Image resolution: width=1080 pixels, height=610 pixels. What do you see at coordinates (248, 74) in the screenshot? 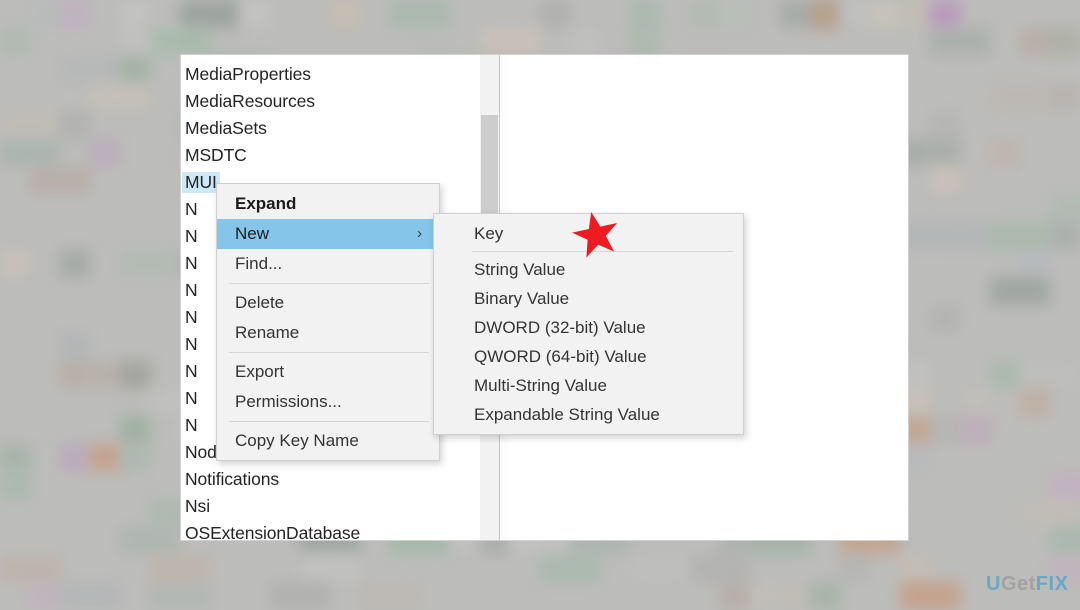
I see `tree-item: MediaProperties` at bounding box center [248, 74].